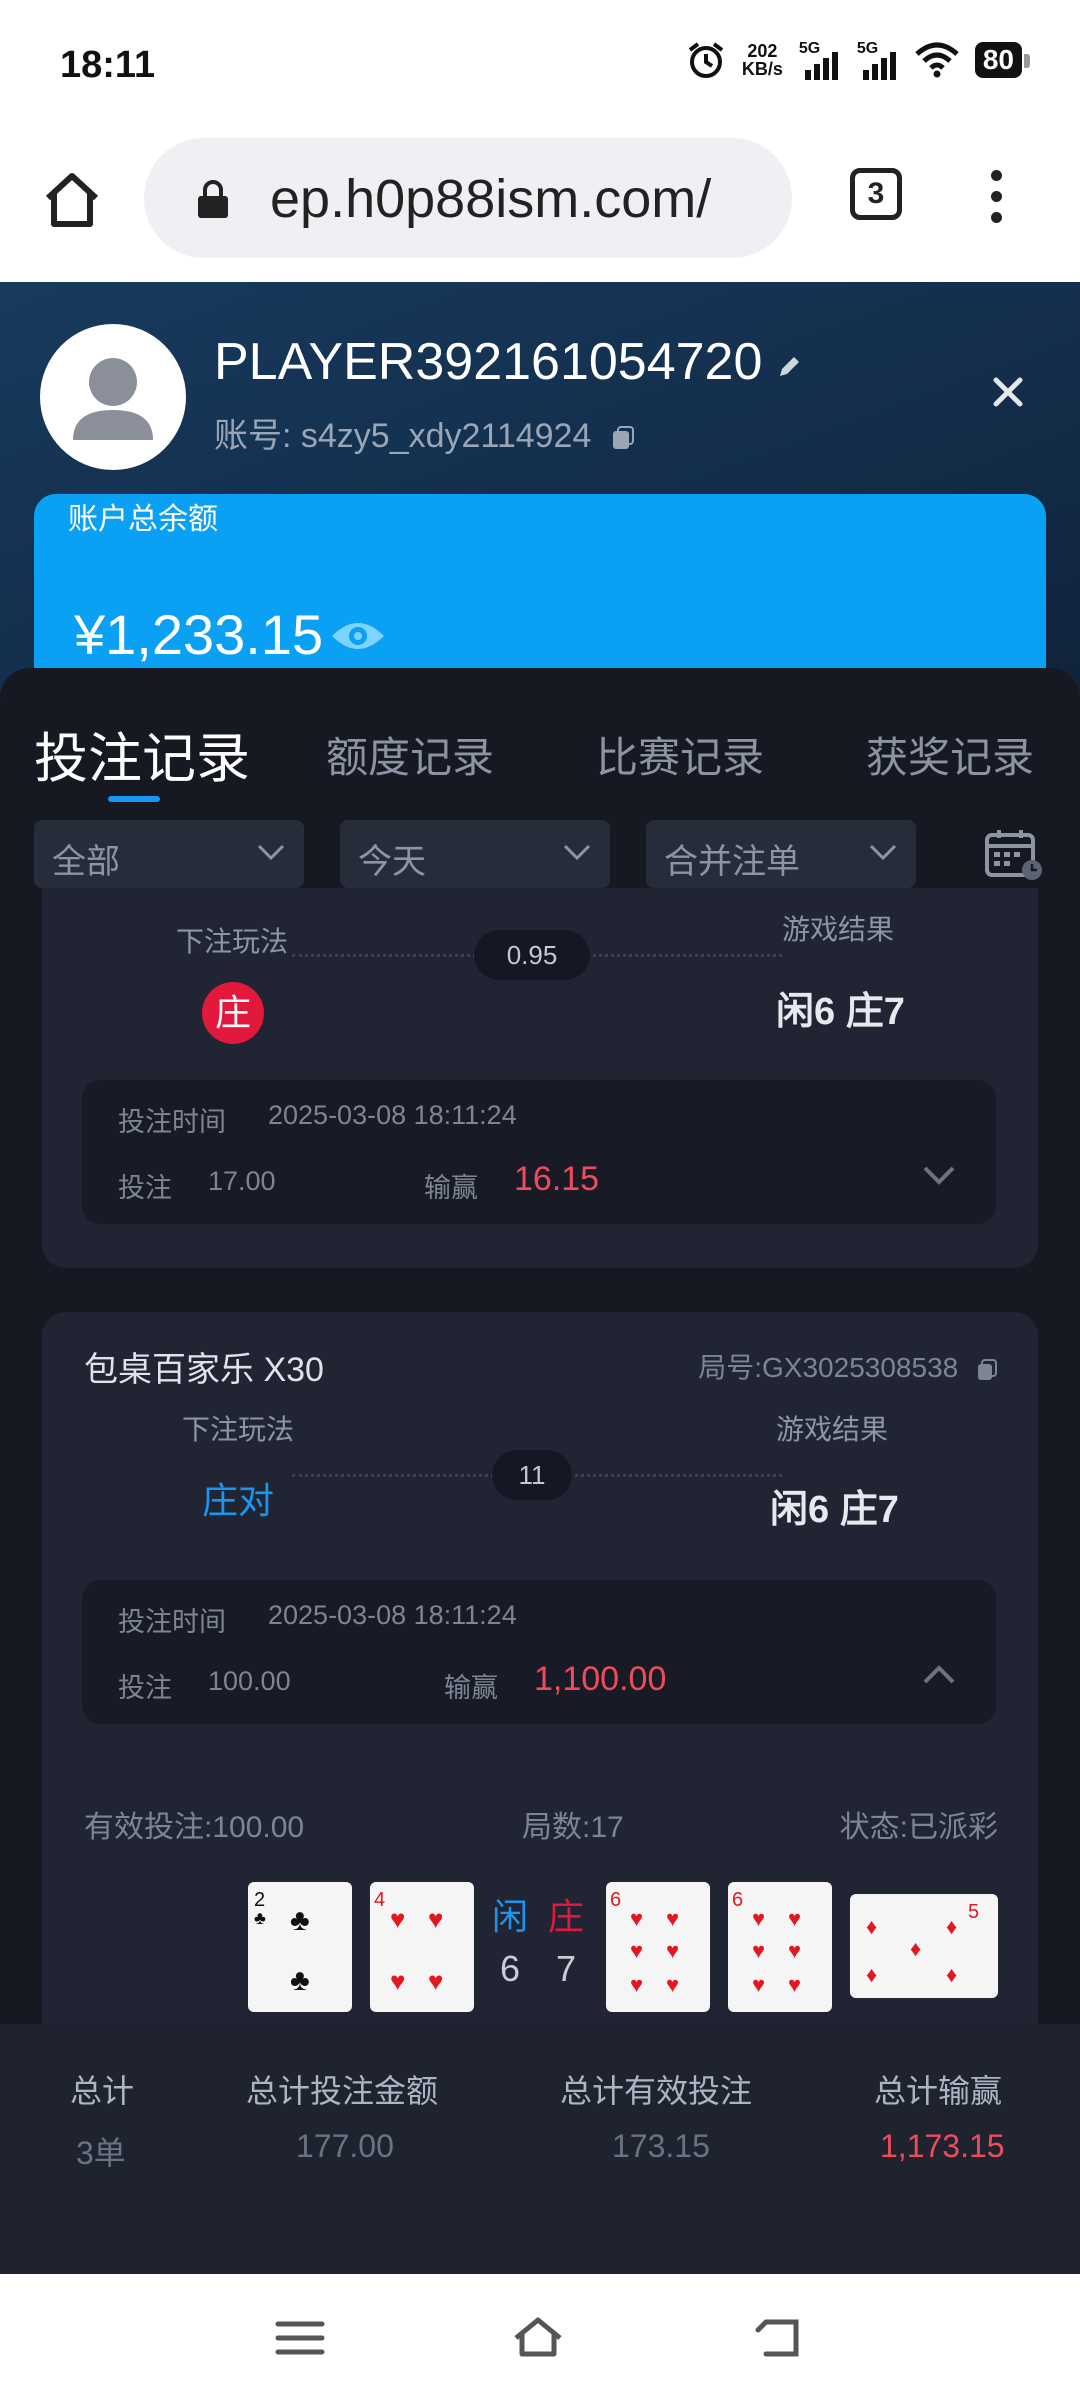 Image resolution: width=1080 pixels, height=2400 pixels. What do you see at coordinates (924, 1946) in the screenshot?
I see `playing-card: 5 ♦ ♦ ♦ ♦ ♦` at bounding box center [924, 1946].